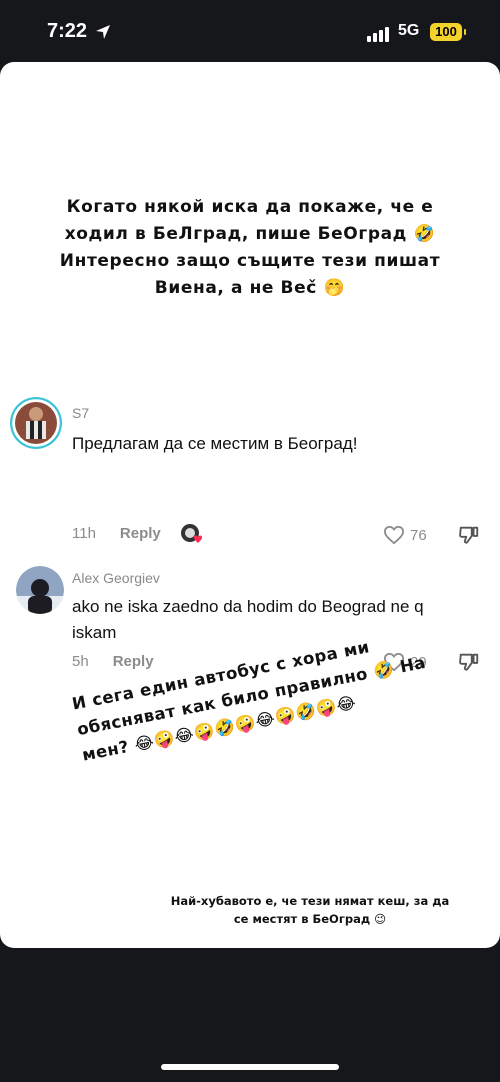 The width and height of the screenshot is (500, 1082). Describe the element at coordinates (80, 661) in the screenshot. I see `comment-time: 5h` at that location.